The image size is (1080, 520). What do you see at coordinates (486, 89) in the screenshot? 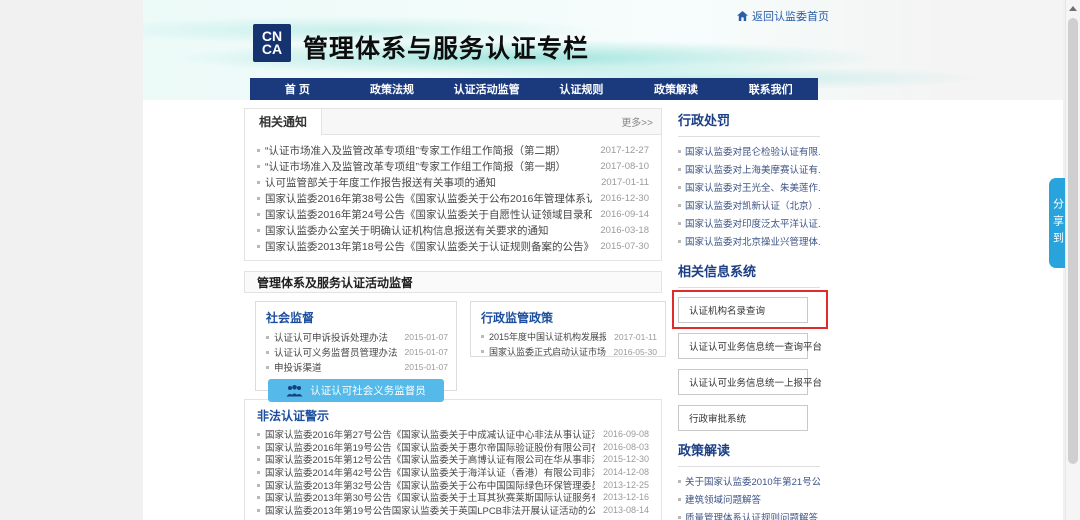
I see `nav-activity-supervision: 认证活动监管` at bounding box center [486, 89].